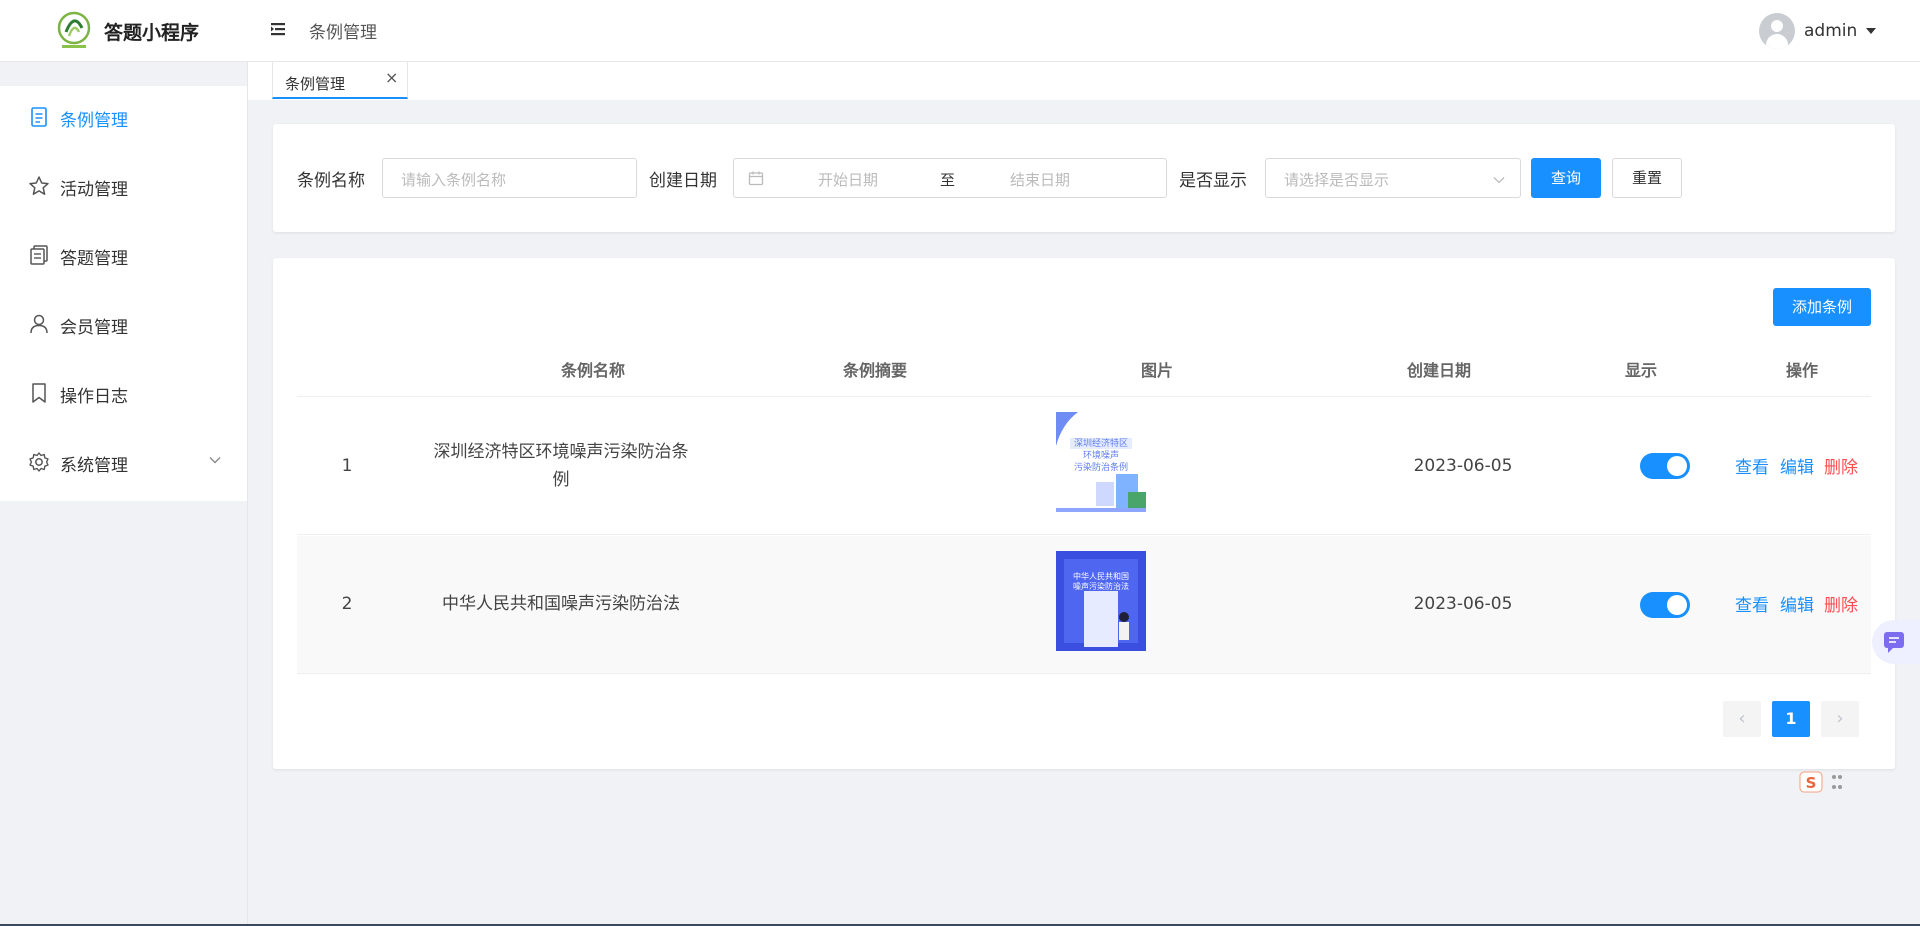 The height and width of the screenshot is (926, 1920). I want to click on sidebar-item-label: 操作日志, so click(94, 397).